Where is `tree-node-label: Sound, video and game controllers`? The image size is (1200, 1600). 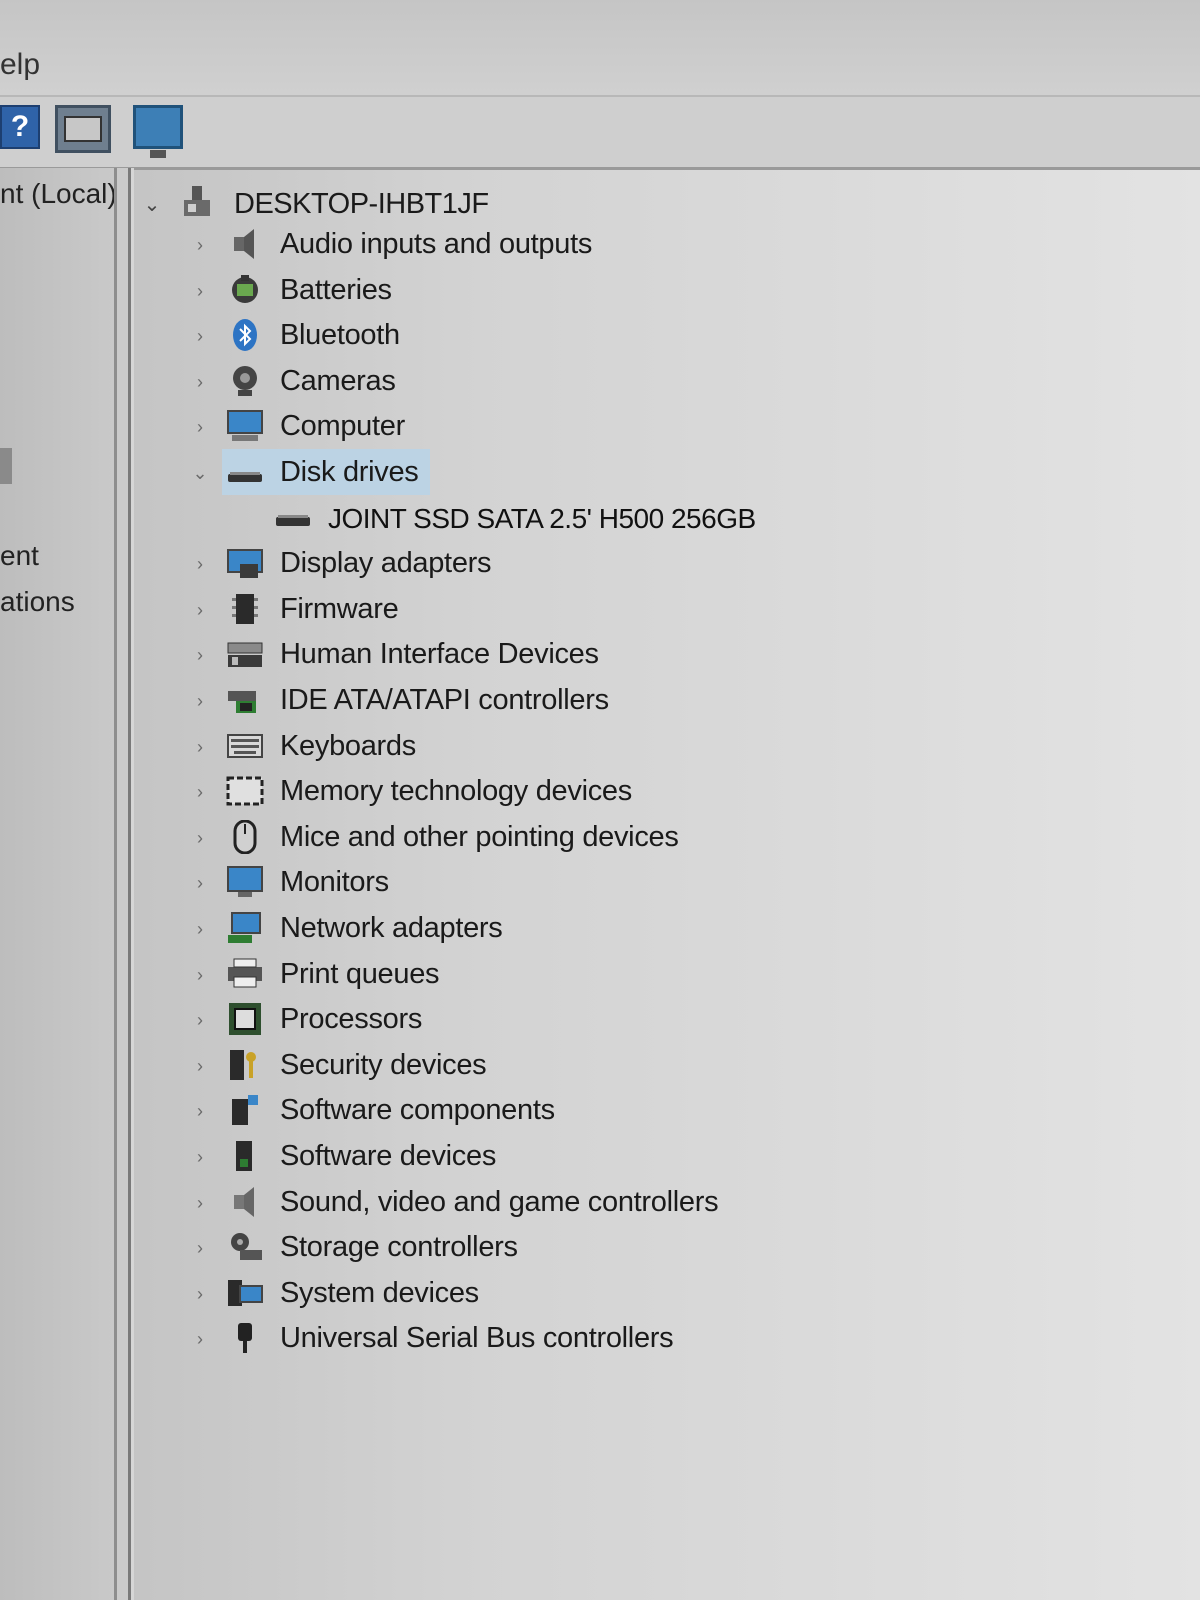 tree-node-label: Sound, video and game controllers is located at coordinates (499, 1201).